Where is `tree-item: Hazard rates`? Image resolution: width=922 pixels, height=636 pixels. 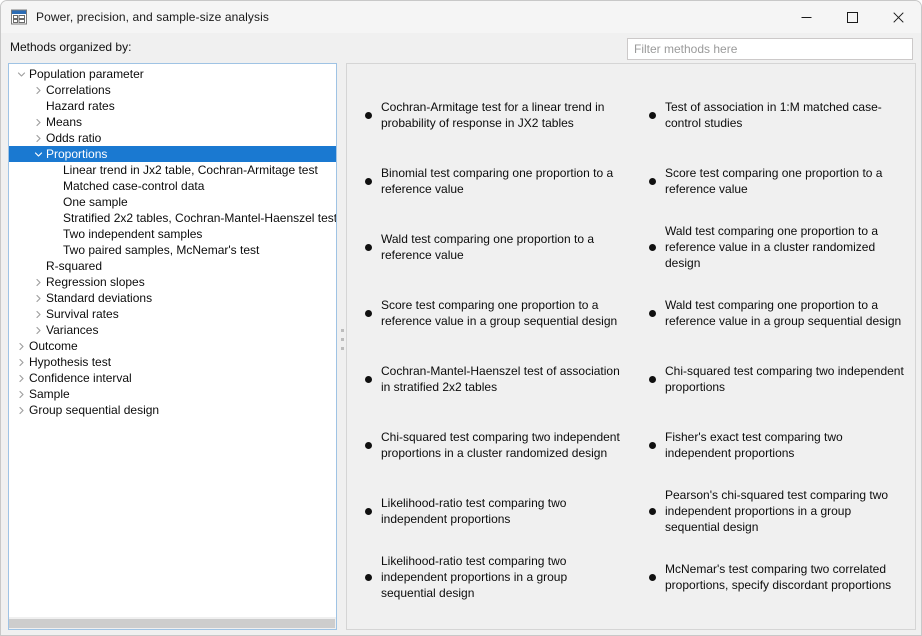 tree-item: Hazard rates is located at coordinates (172, 106).